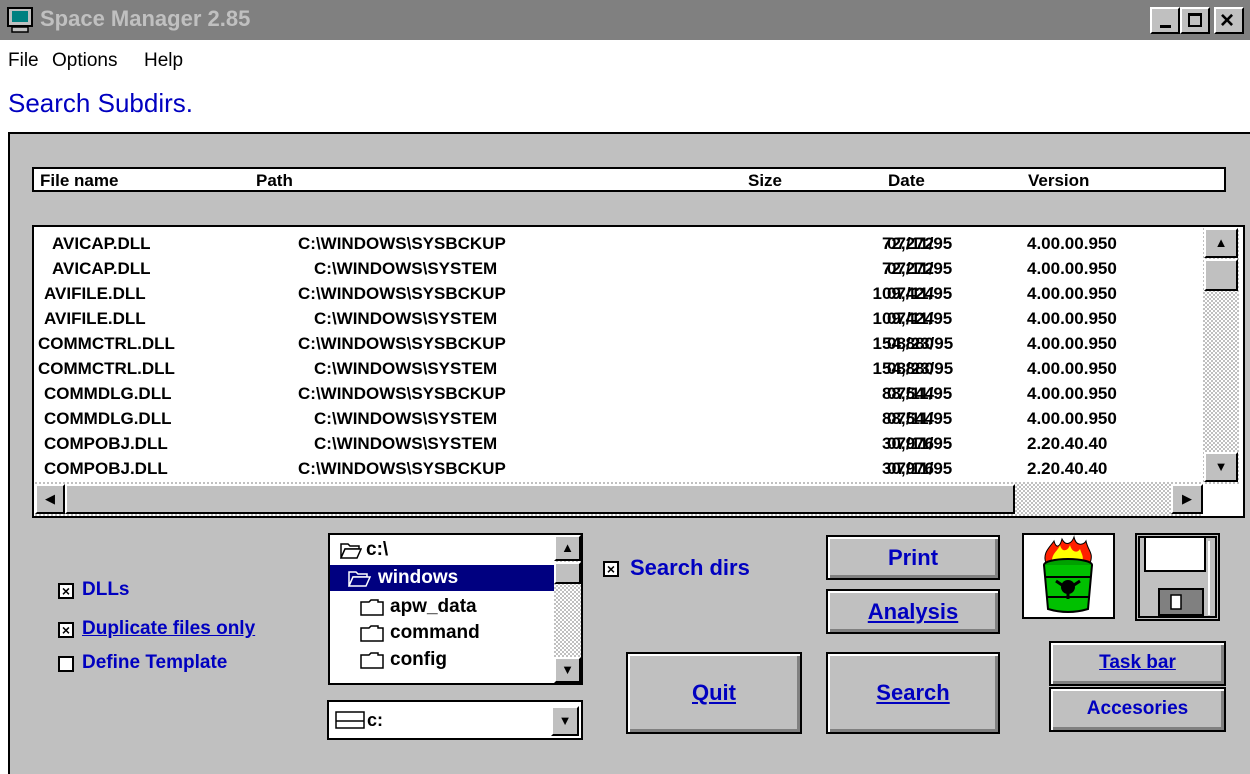  I want to click on trash-button, so click(1068, 576).